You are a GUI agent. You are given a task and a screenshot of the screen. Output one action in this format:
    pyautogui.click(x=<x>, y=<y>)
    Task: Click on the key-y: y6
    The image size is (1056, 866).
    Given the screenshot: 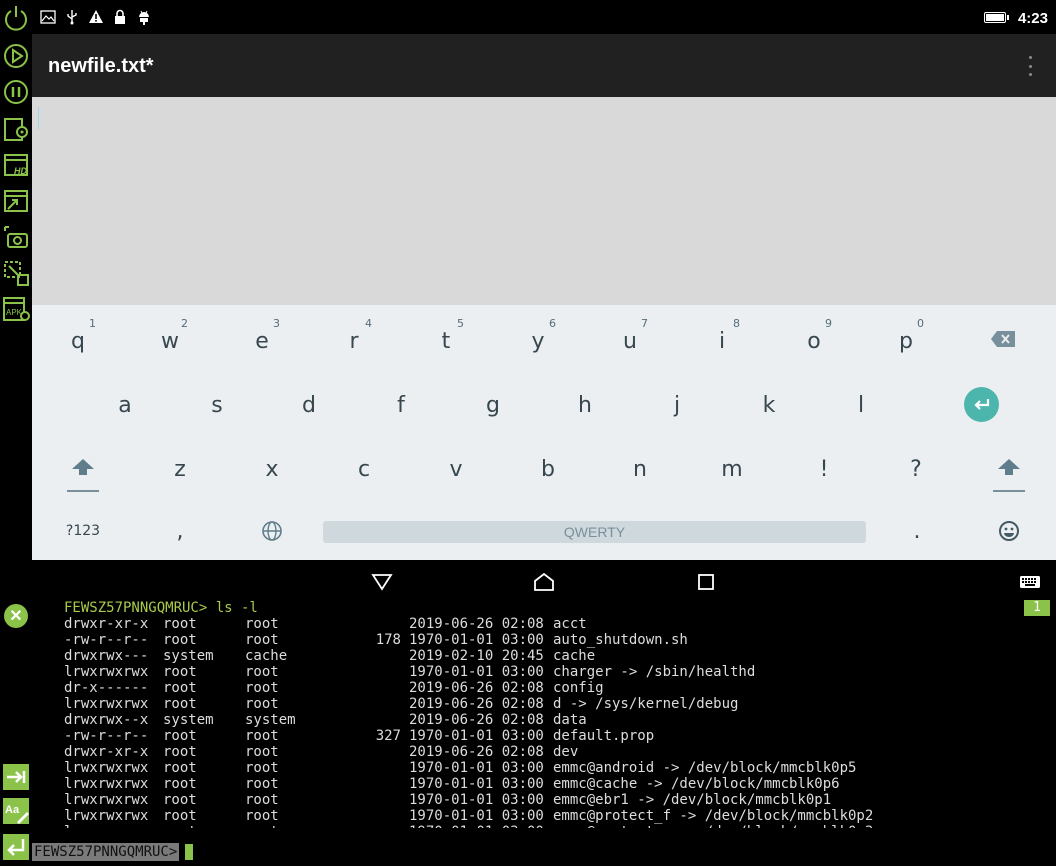 What is the action you would take?
    pyautogui.click(x=538, y=341)
    